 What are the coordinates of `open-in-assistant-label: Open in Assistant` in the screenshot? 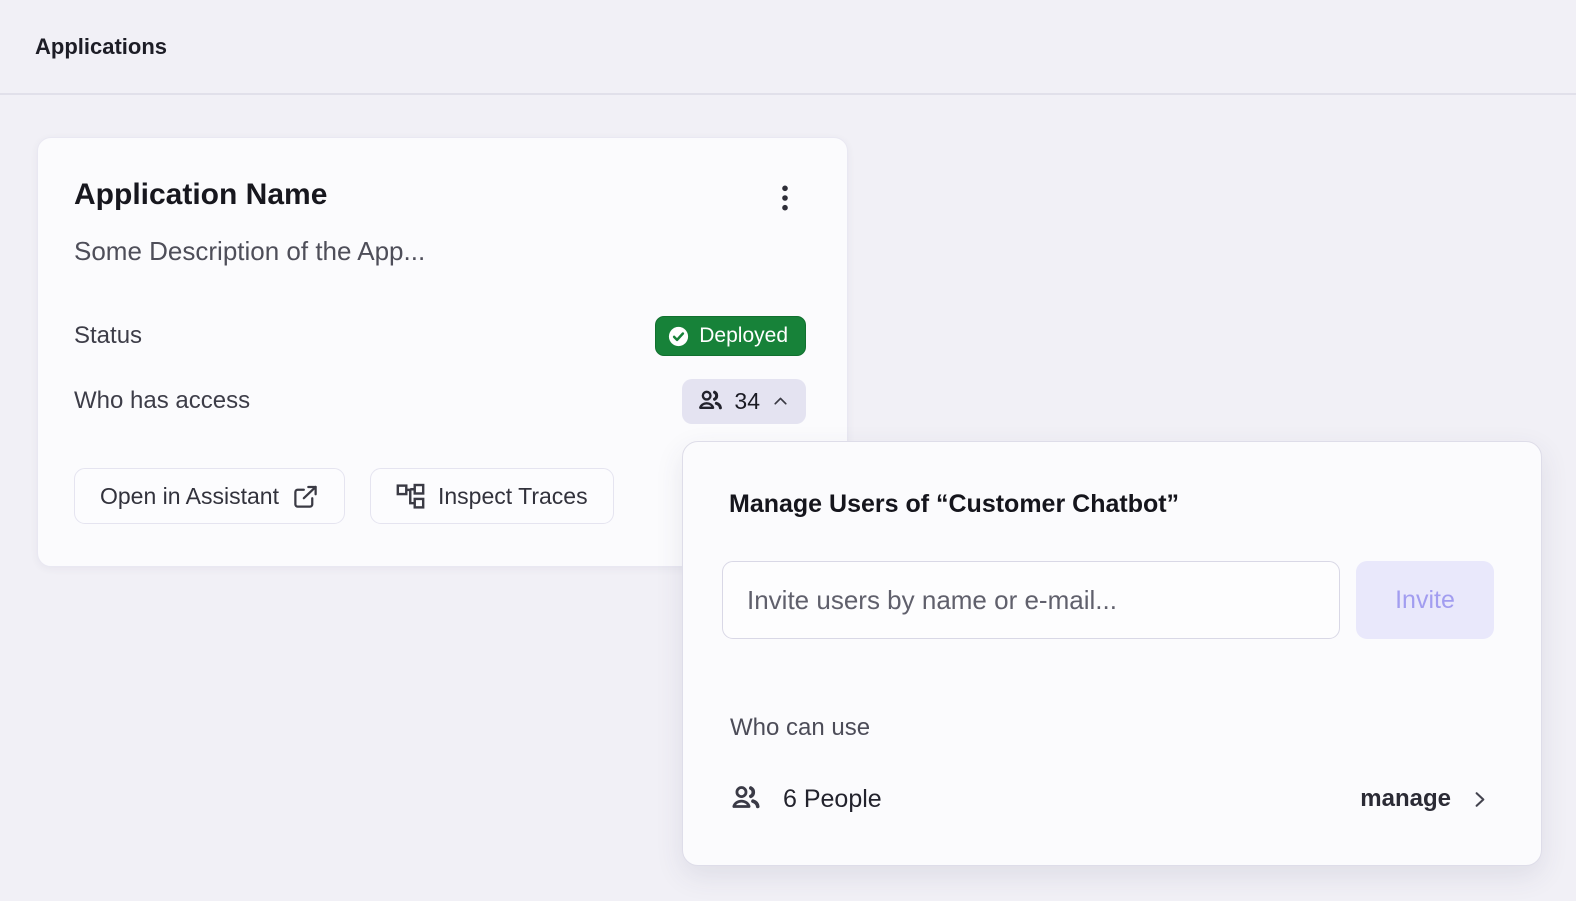 It's located at (189, 495).